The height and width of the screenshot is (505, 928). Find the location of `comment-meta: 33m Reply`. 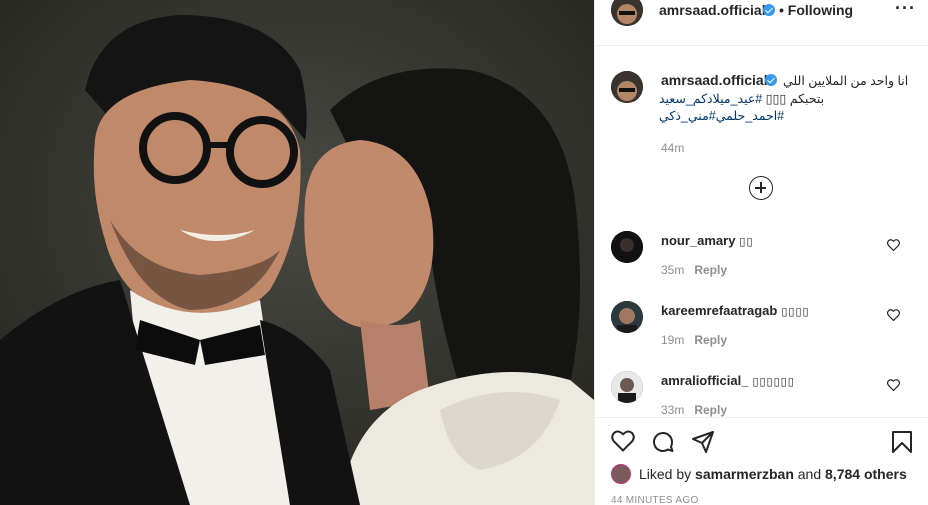

comment-meta: 33m Reply is located at coordinates (694, 410).